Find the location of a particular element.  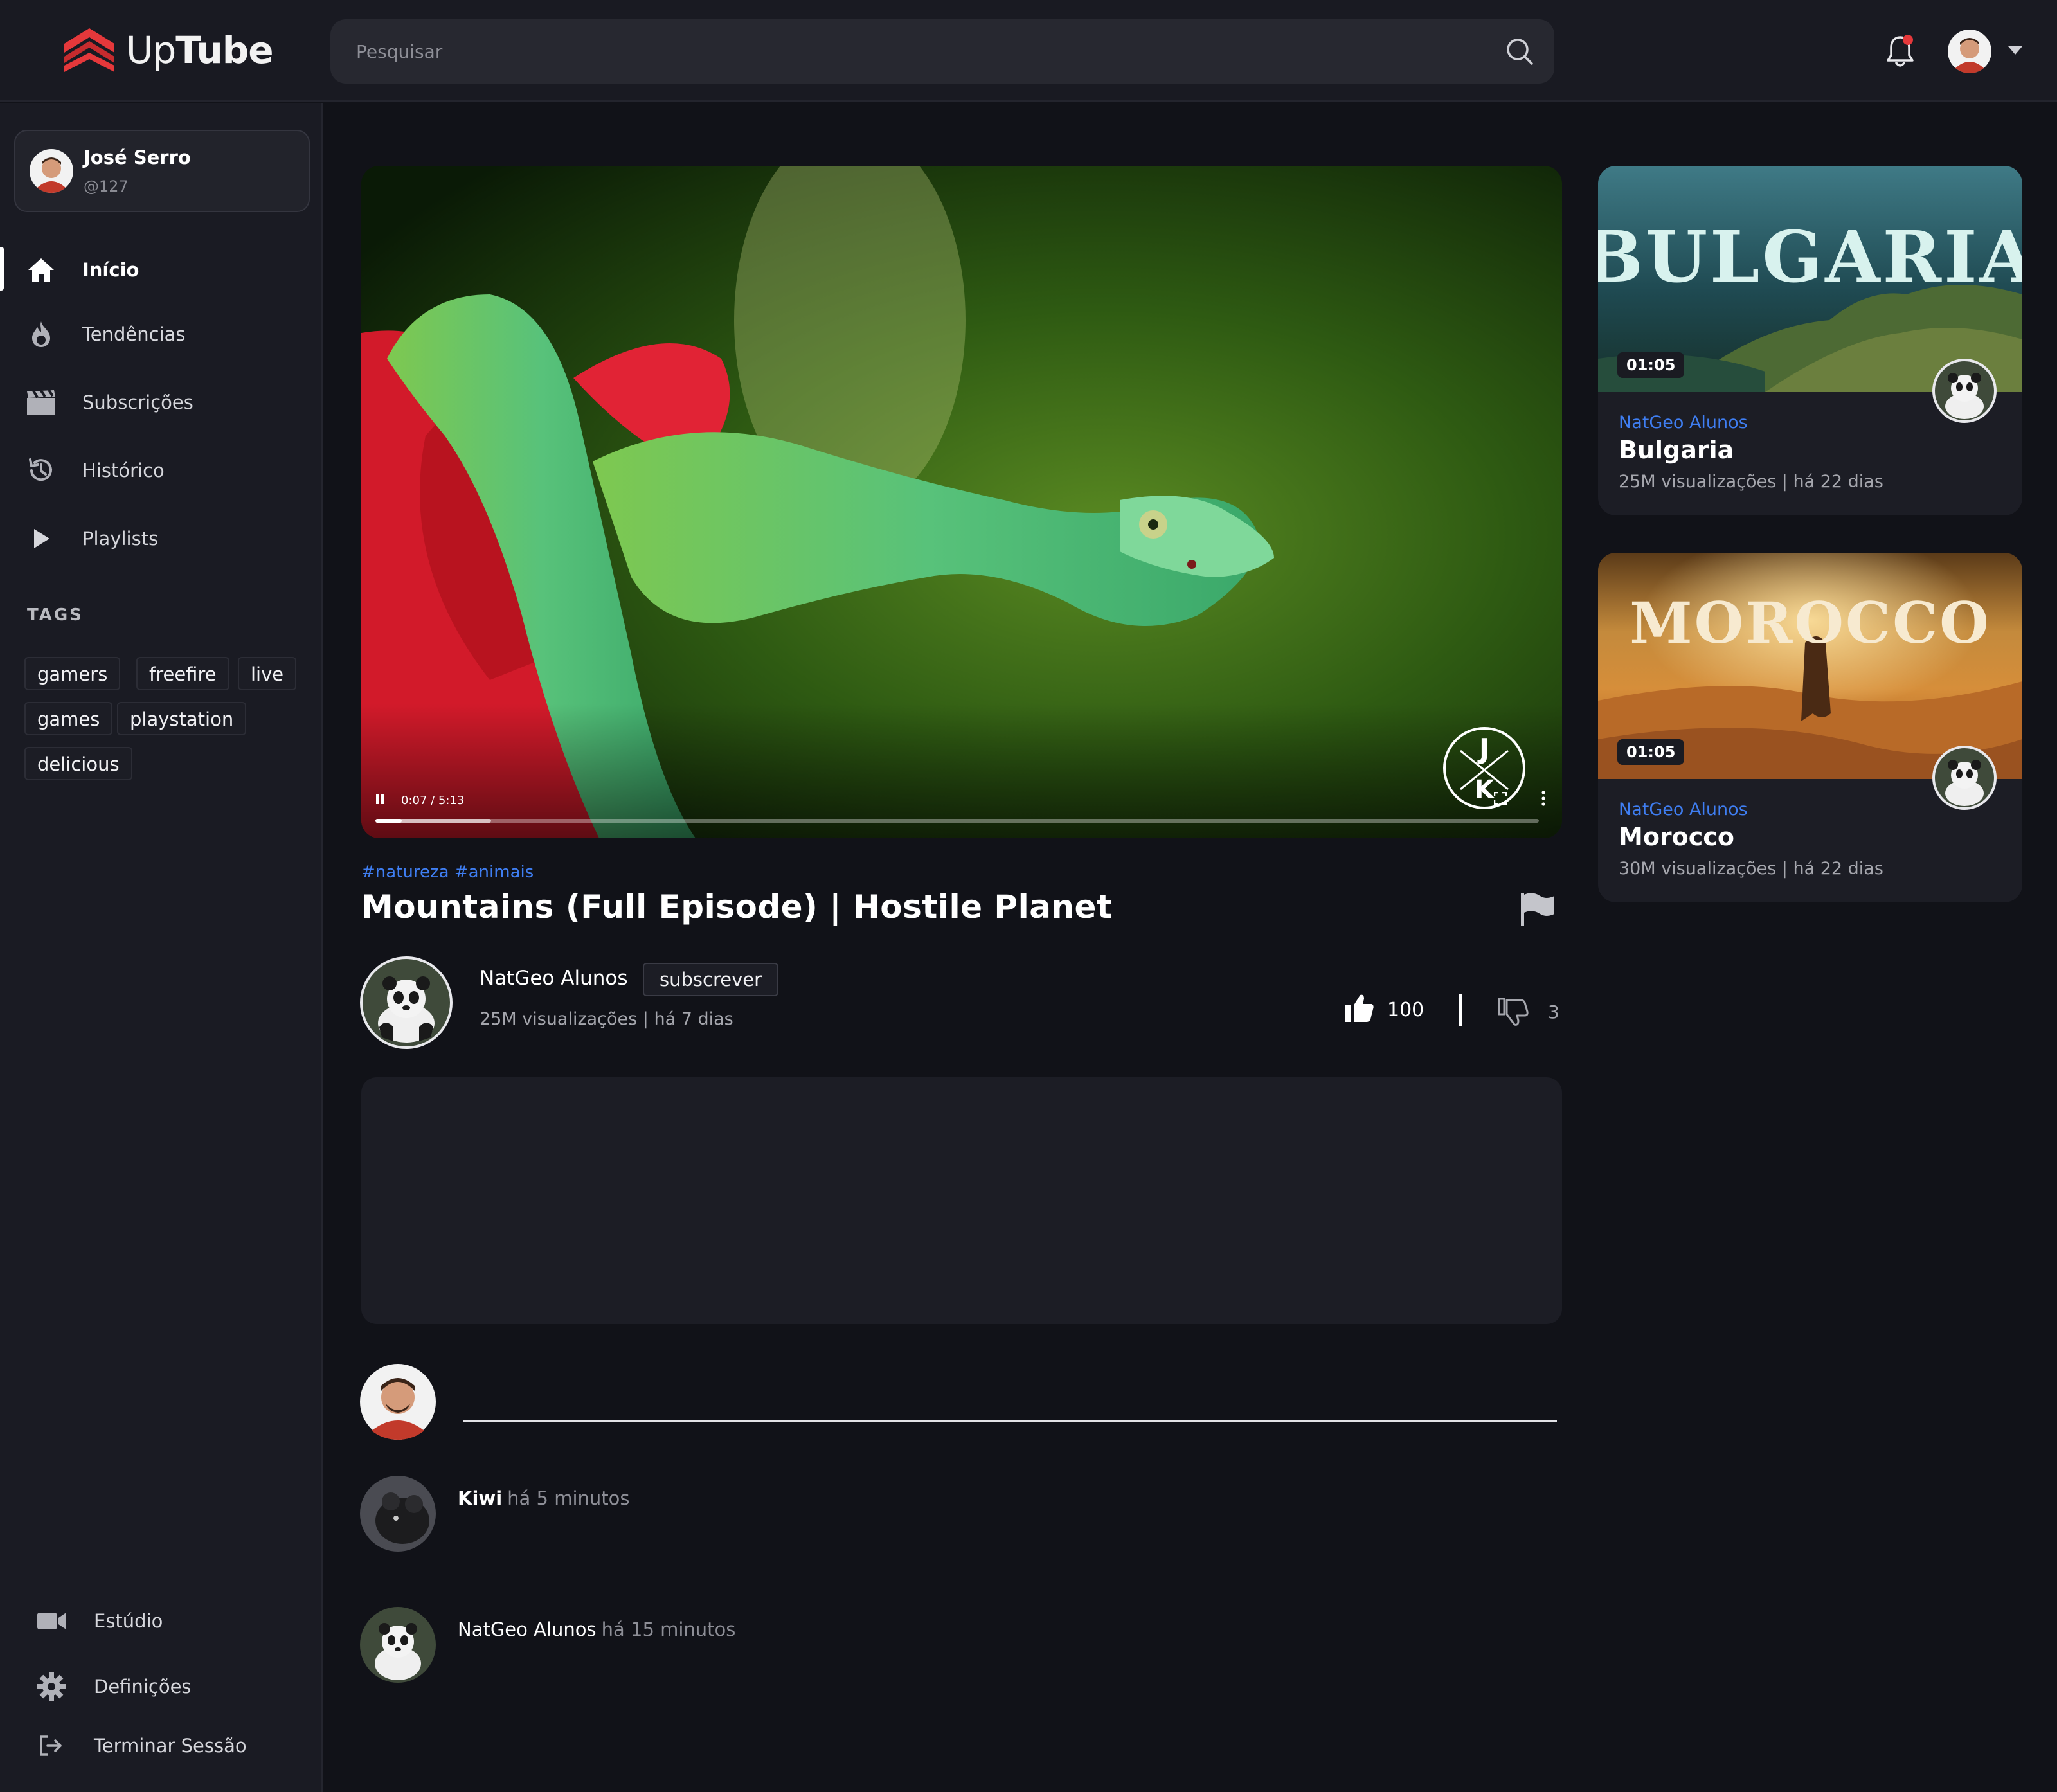

logout-icon is located at coordinates (51, 1745).